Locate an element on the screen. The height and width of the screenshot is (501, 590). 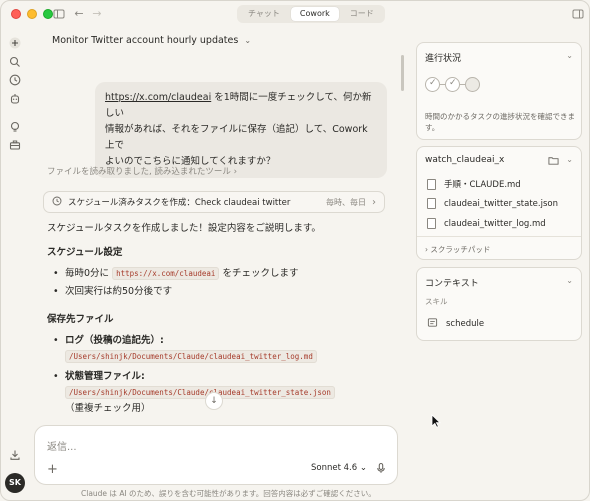
sidebar-toggle-icon is located at coordinates (59, 14).